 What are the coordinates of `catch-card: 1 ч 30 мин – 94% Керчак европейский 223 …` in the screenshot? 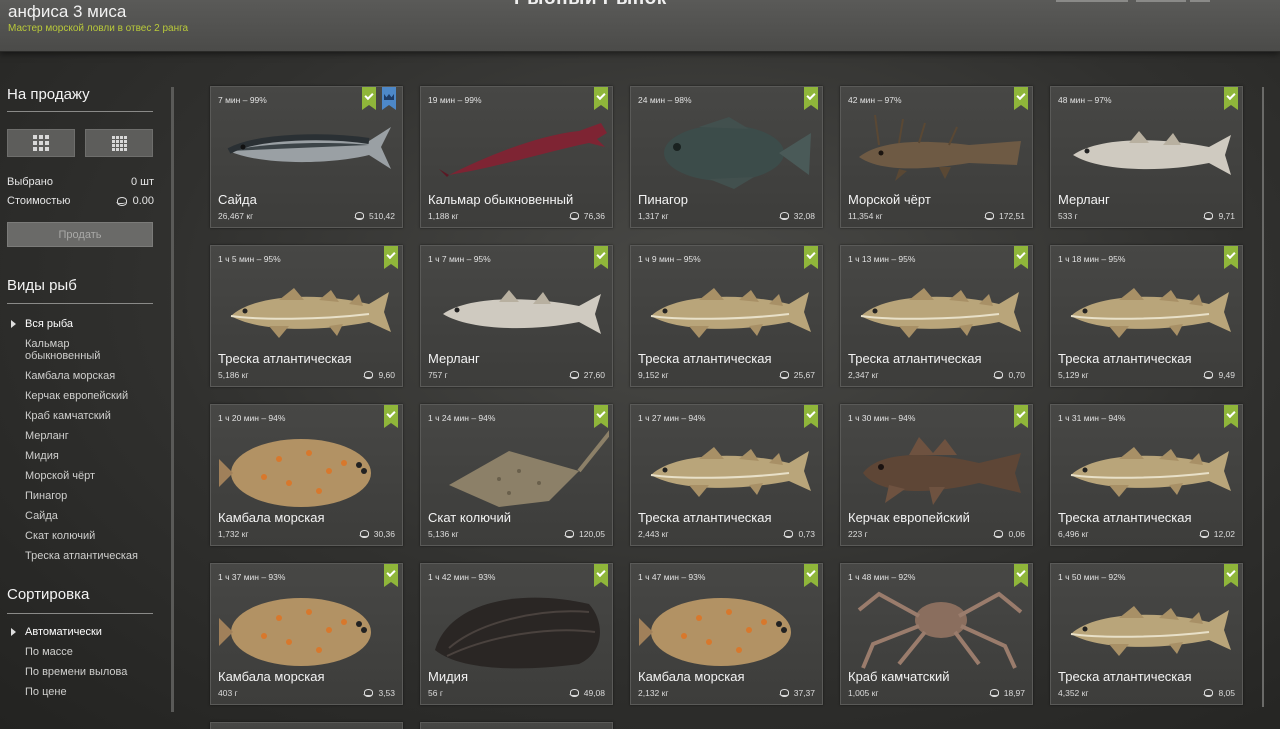 It's located at (936, 475).